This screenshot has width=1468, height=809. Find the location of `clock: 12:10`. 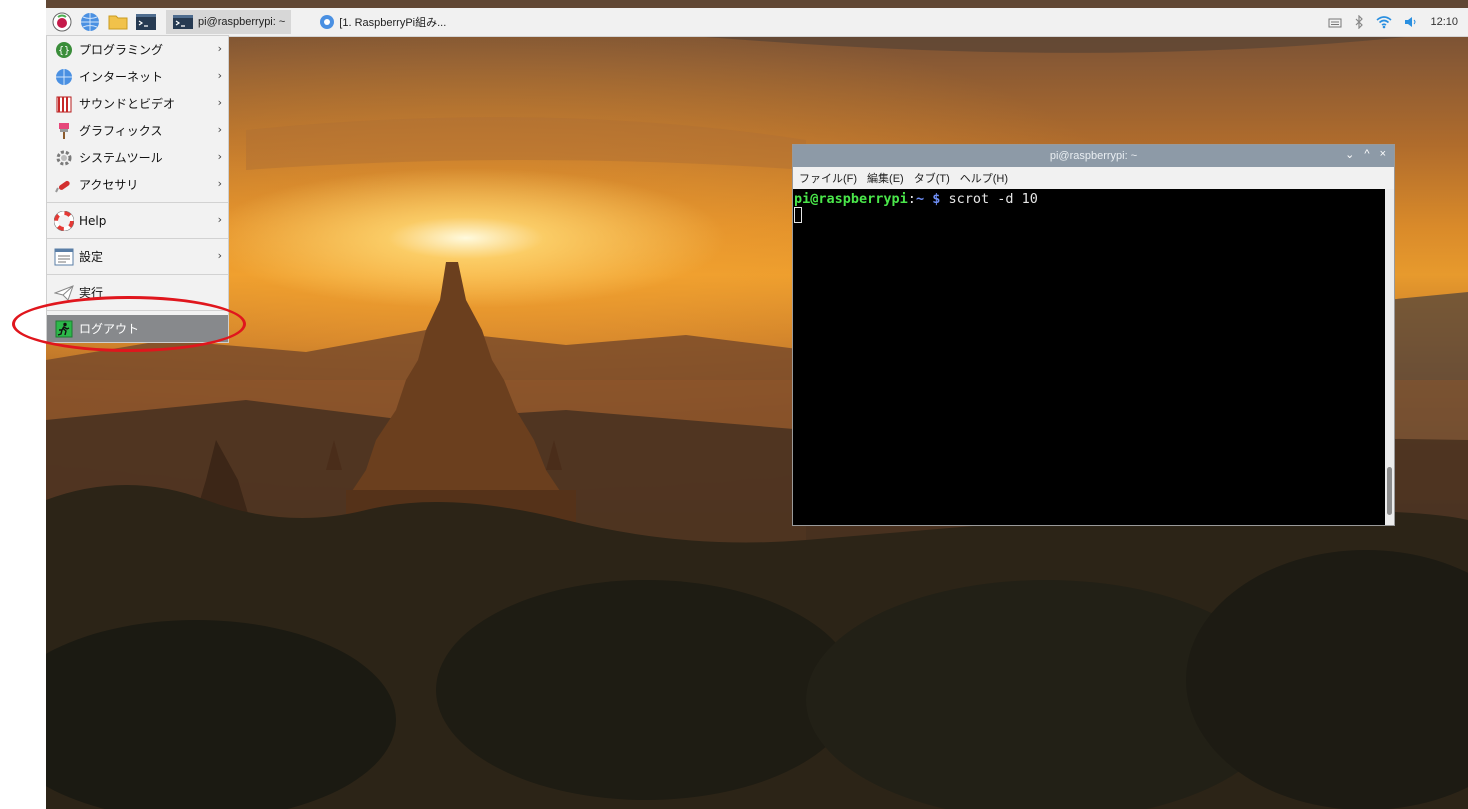

clock: 12:10 is located at coordinates (1444, 22).